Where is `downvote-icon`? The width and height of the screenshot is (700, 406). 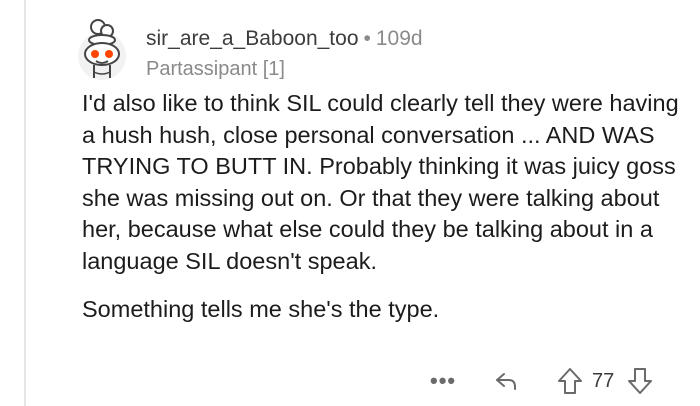 downvote-icon is located at coordinates (640, 381).